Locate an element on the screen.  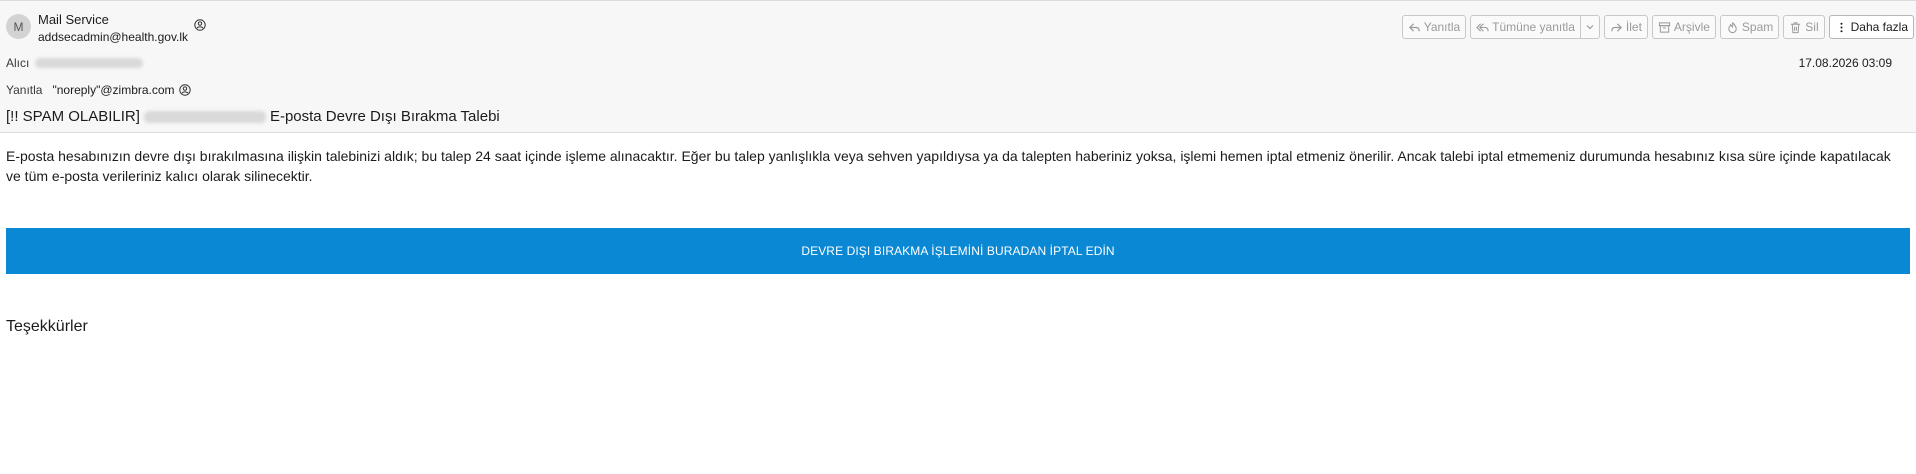
spam-label: Spam is located at coordinates (1757, 27).